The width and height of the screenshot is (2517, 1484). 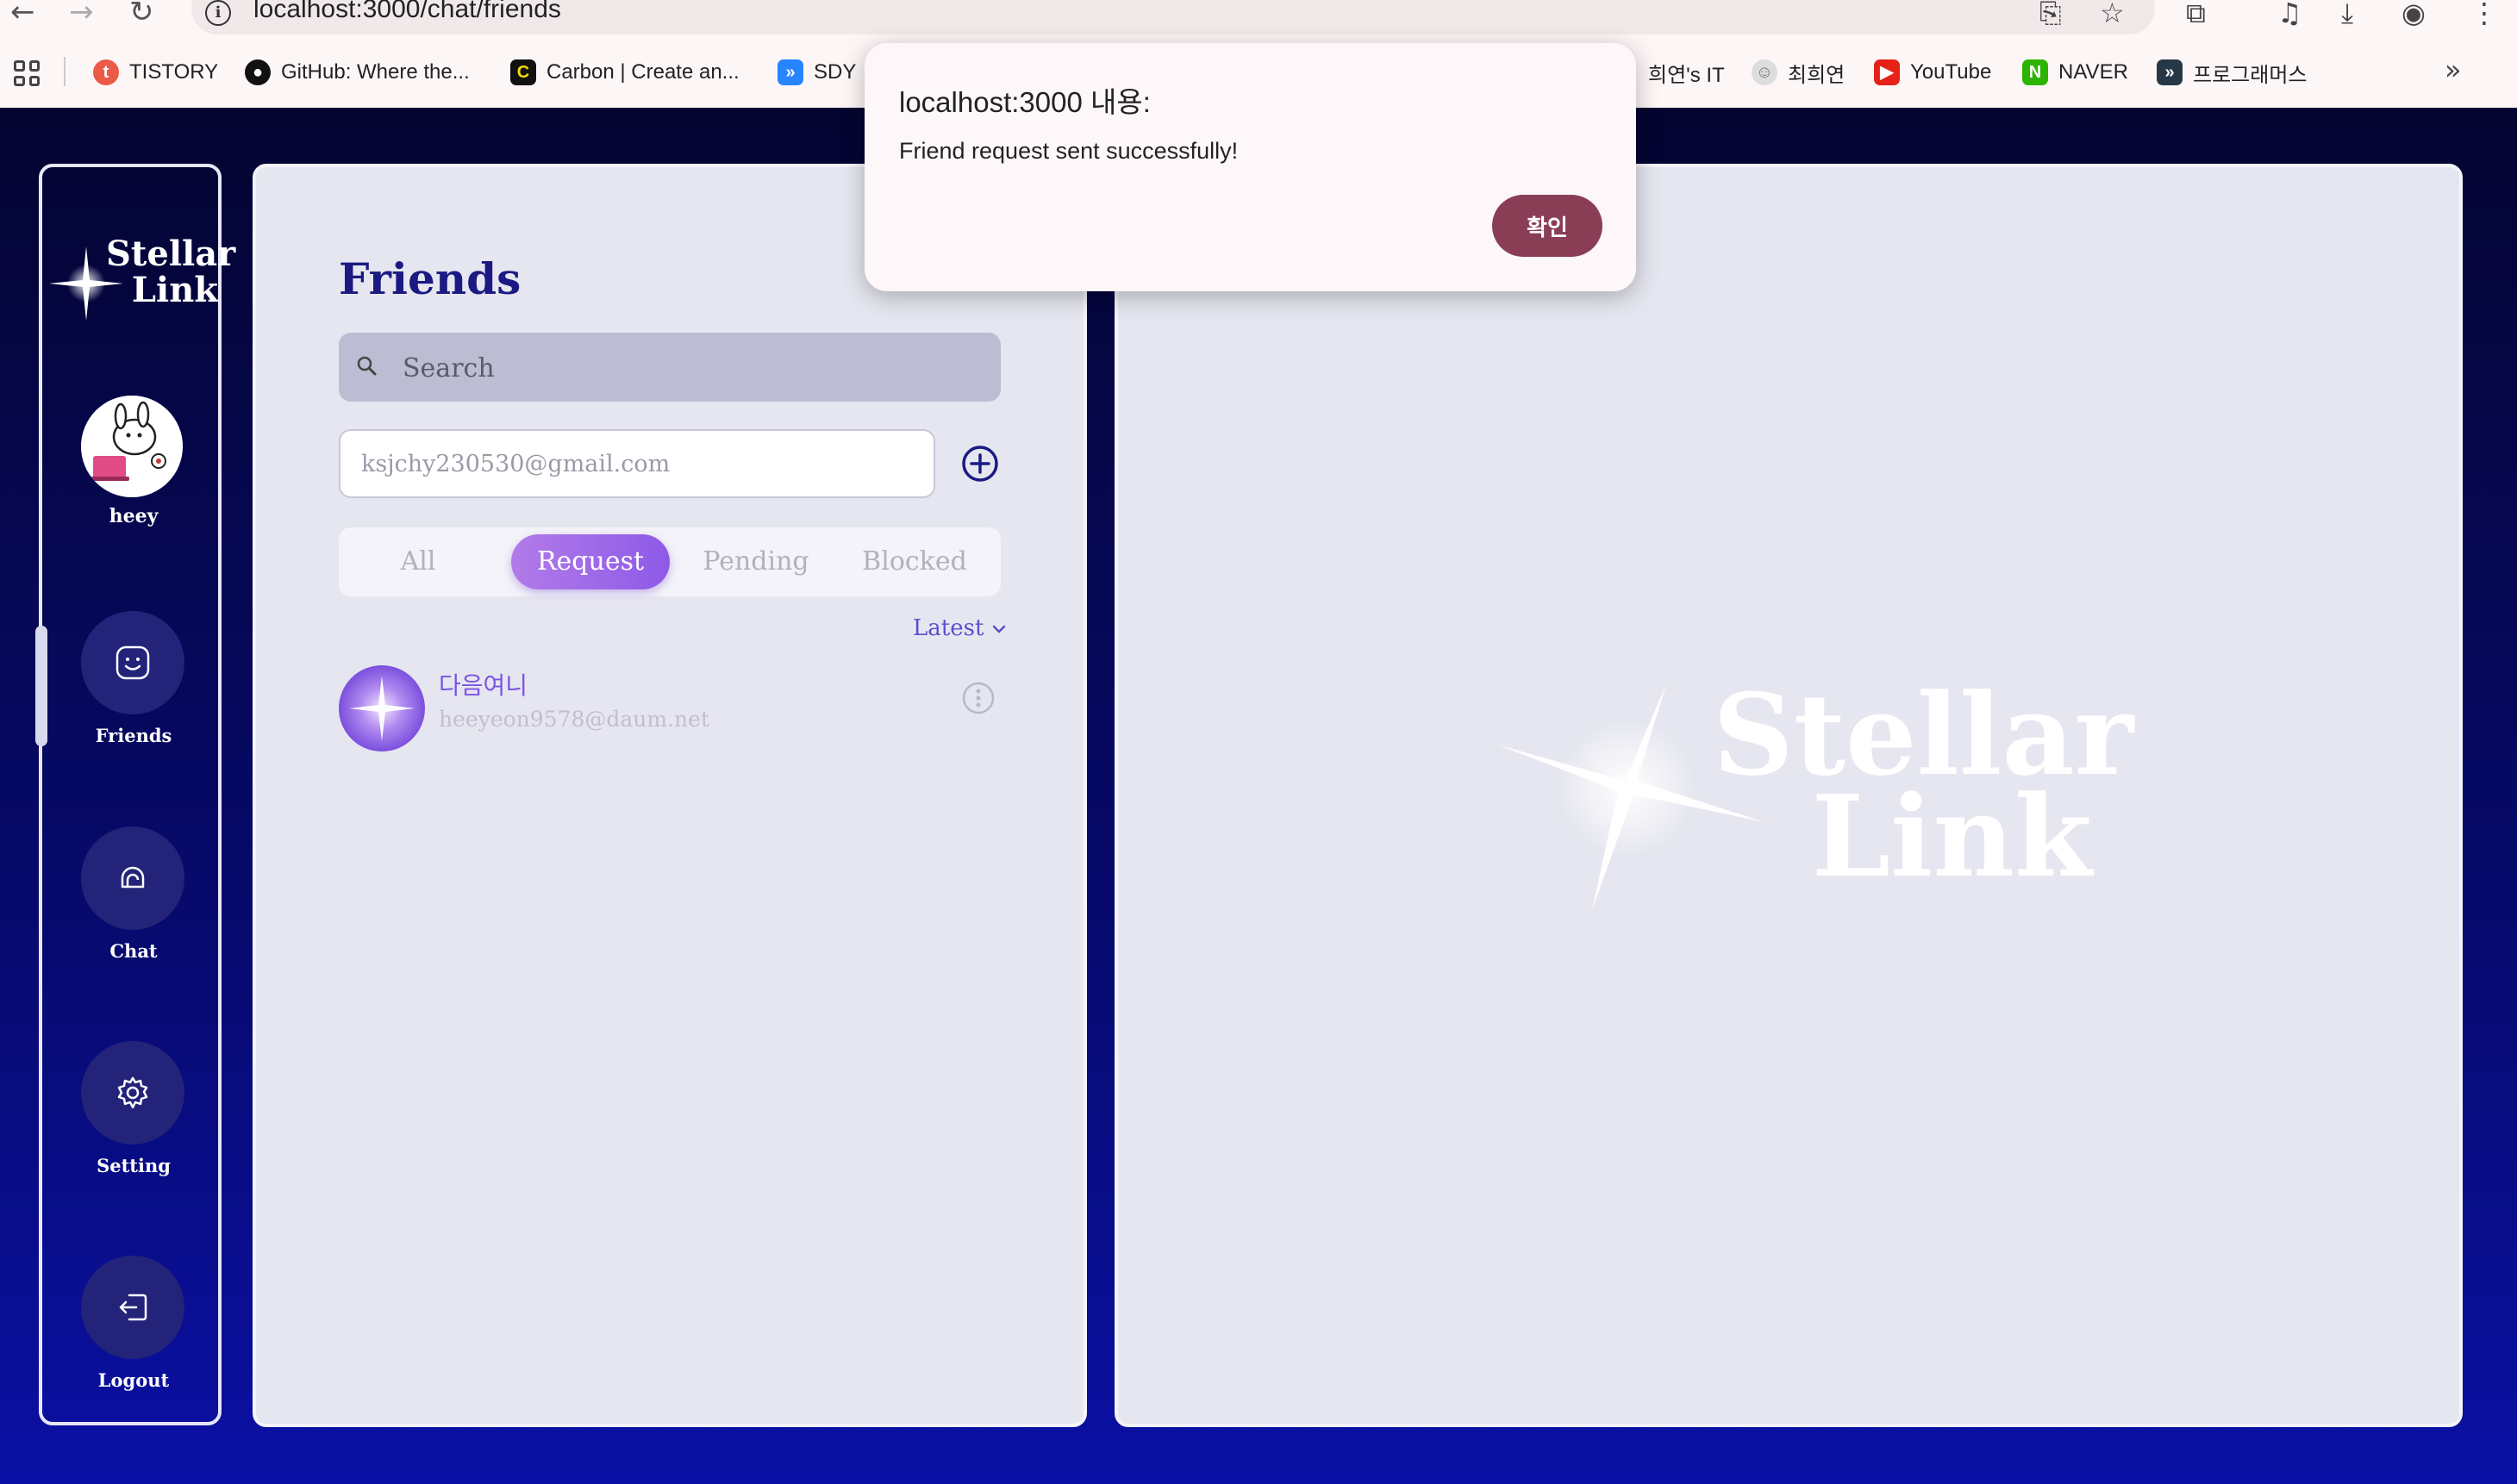 I want to click on media-icon: ♫, so click(x=2289, y=15).